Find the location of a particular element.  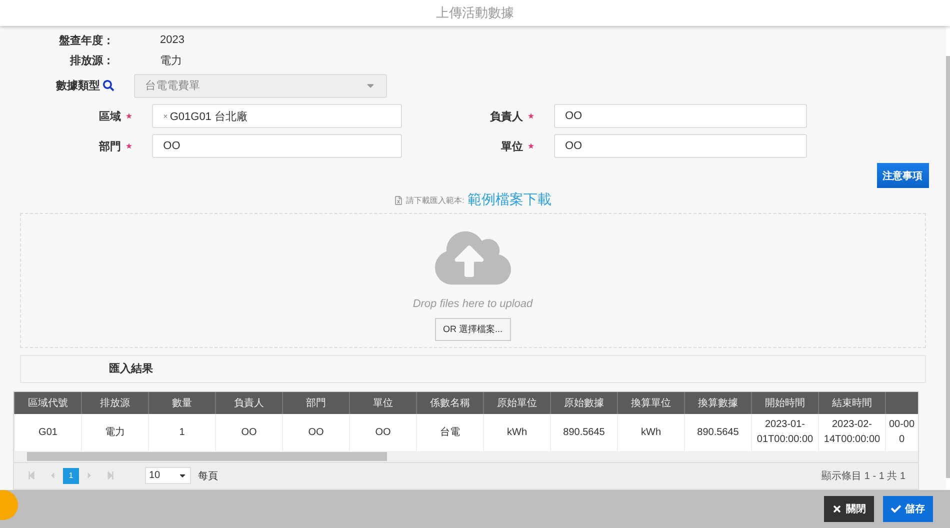

file-icon is located at coordinates (399, 200).